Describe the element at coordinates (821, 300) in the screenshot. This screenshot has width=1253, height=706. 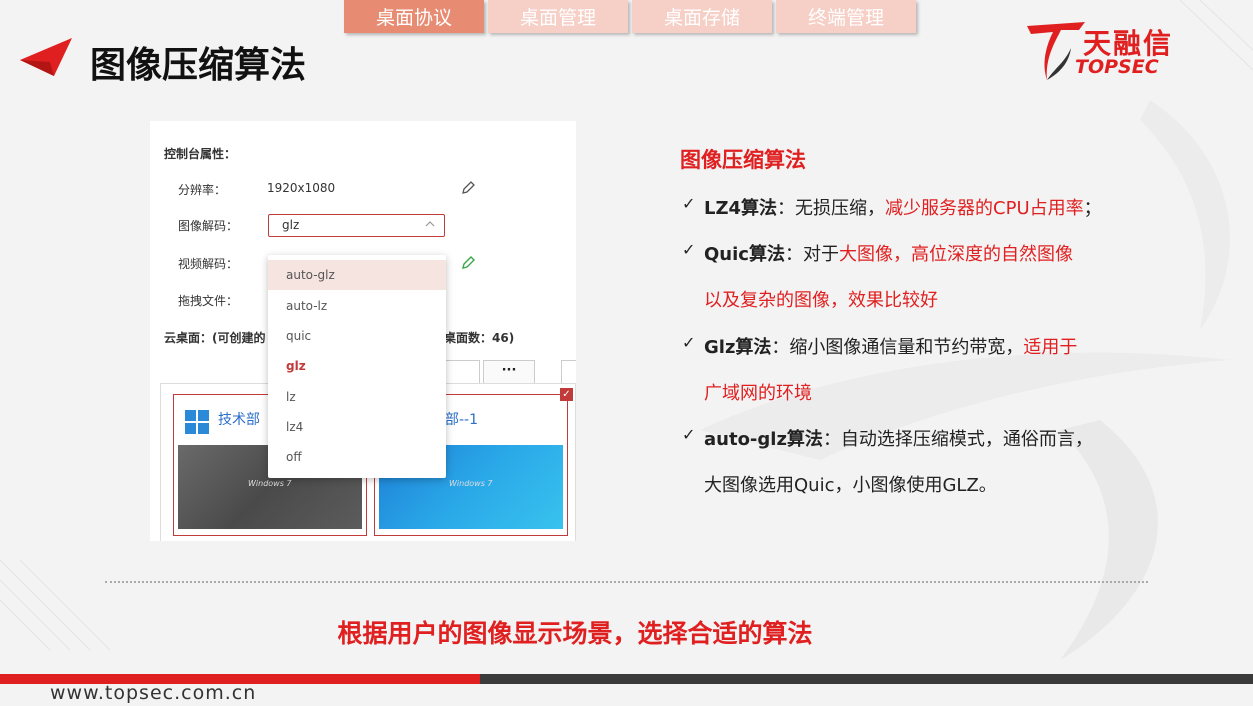
I see `bullet-quic-continued: 以及复杂的图像，效果比较好` at that location.